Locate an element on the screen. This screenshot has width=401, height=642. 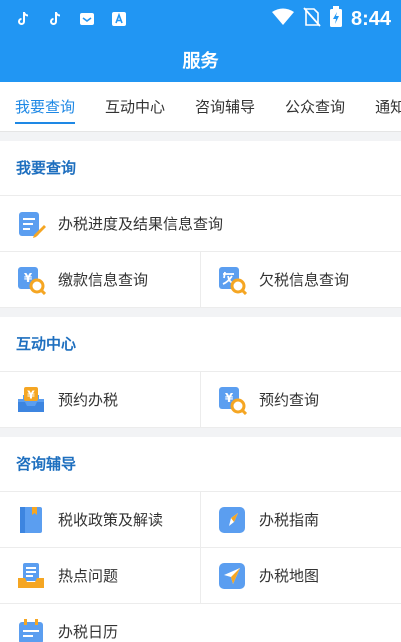
item-label: 缴款信息查询 is located at coordinates (103, 280).